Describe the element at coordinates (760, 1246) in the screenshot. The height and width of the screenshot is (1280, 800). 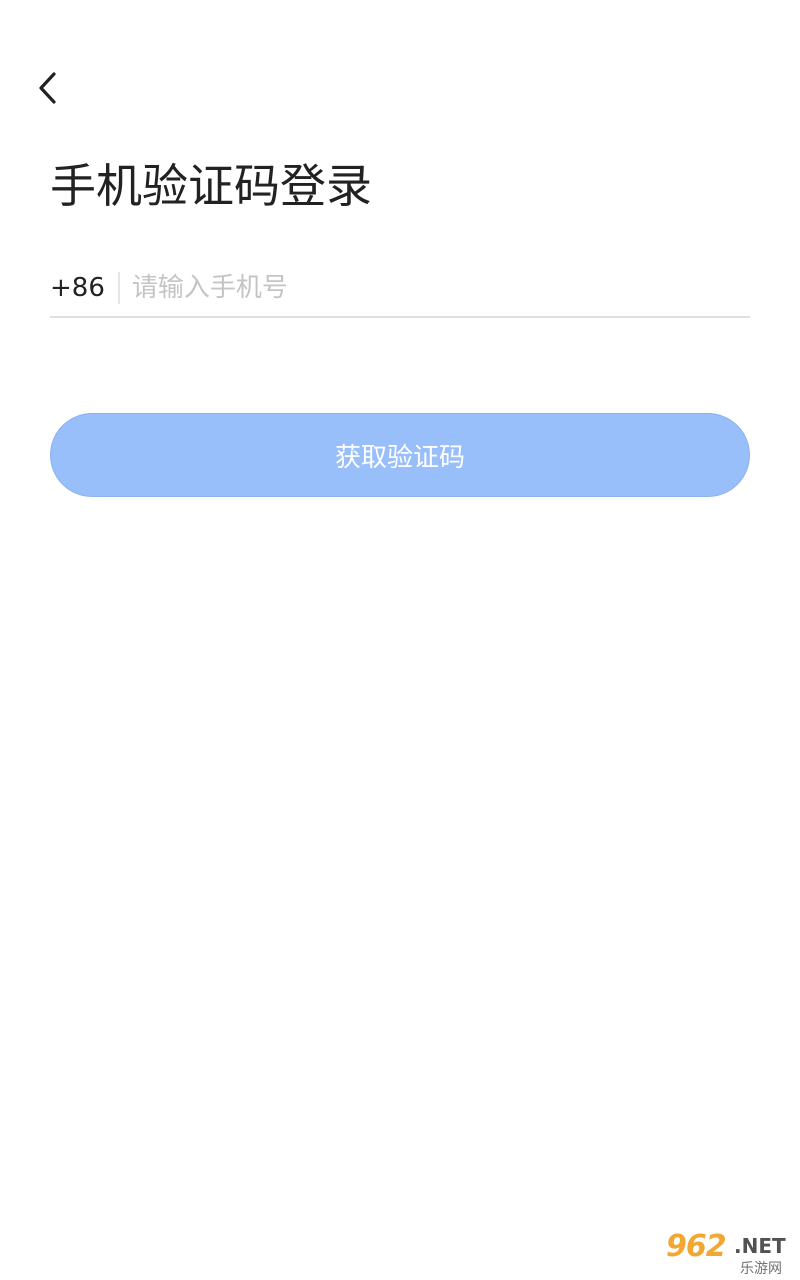
I see `watermark-suffix-text: .NET` at that location.